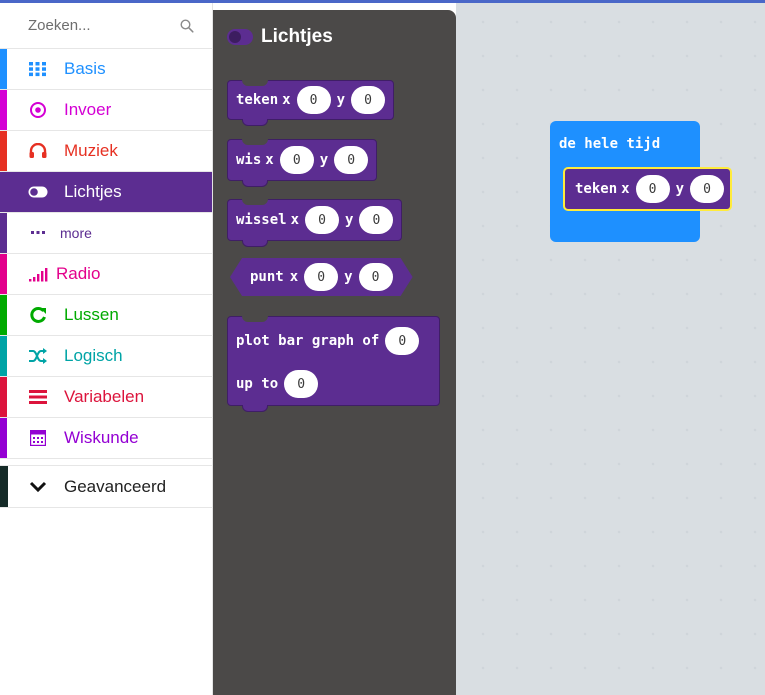  Describe the element at coordinates (76, 233) in the screenshot. I see `category-label: more` at that location.